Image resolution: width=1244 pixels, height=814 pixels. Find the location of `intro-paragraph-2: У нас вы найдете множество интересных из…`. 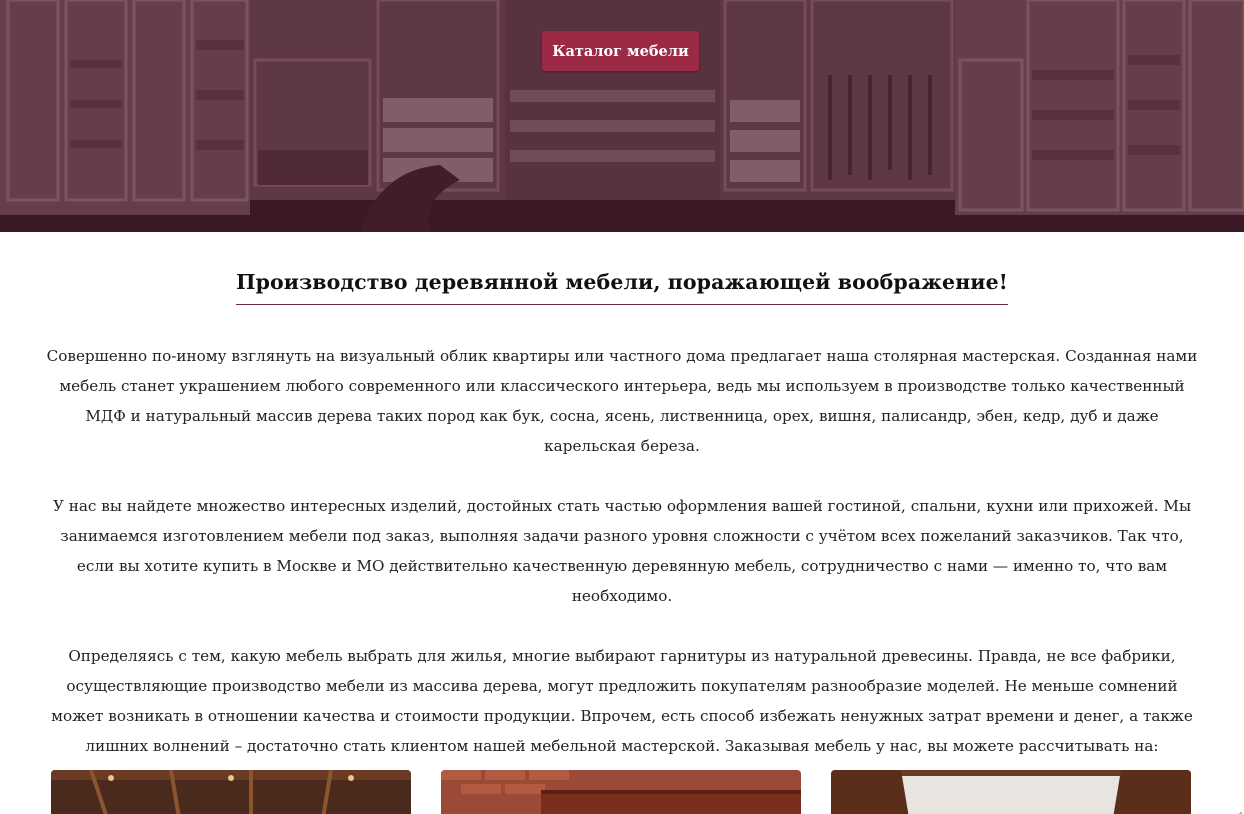

intro-paragraph-2: У нас вы найдете множество интересных из… is located at coordinates (622, 551).